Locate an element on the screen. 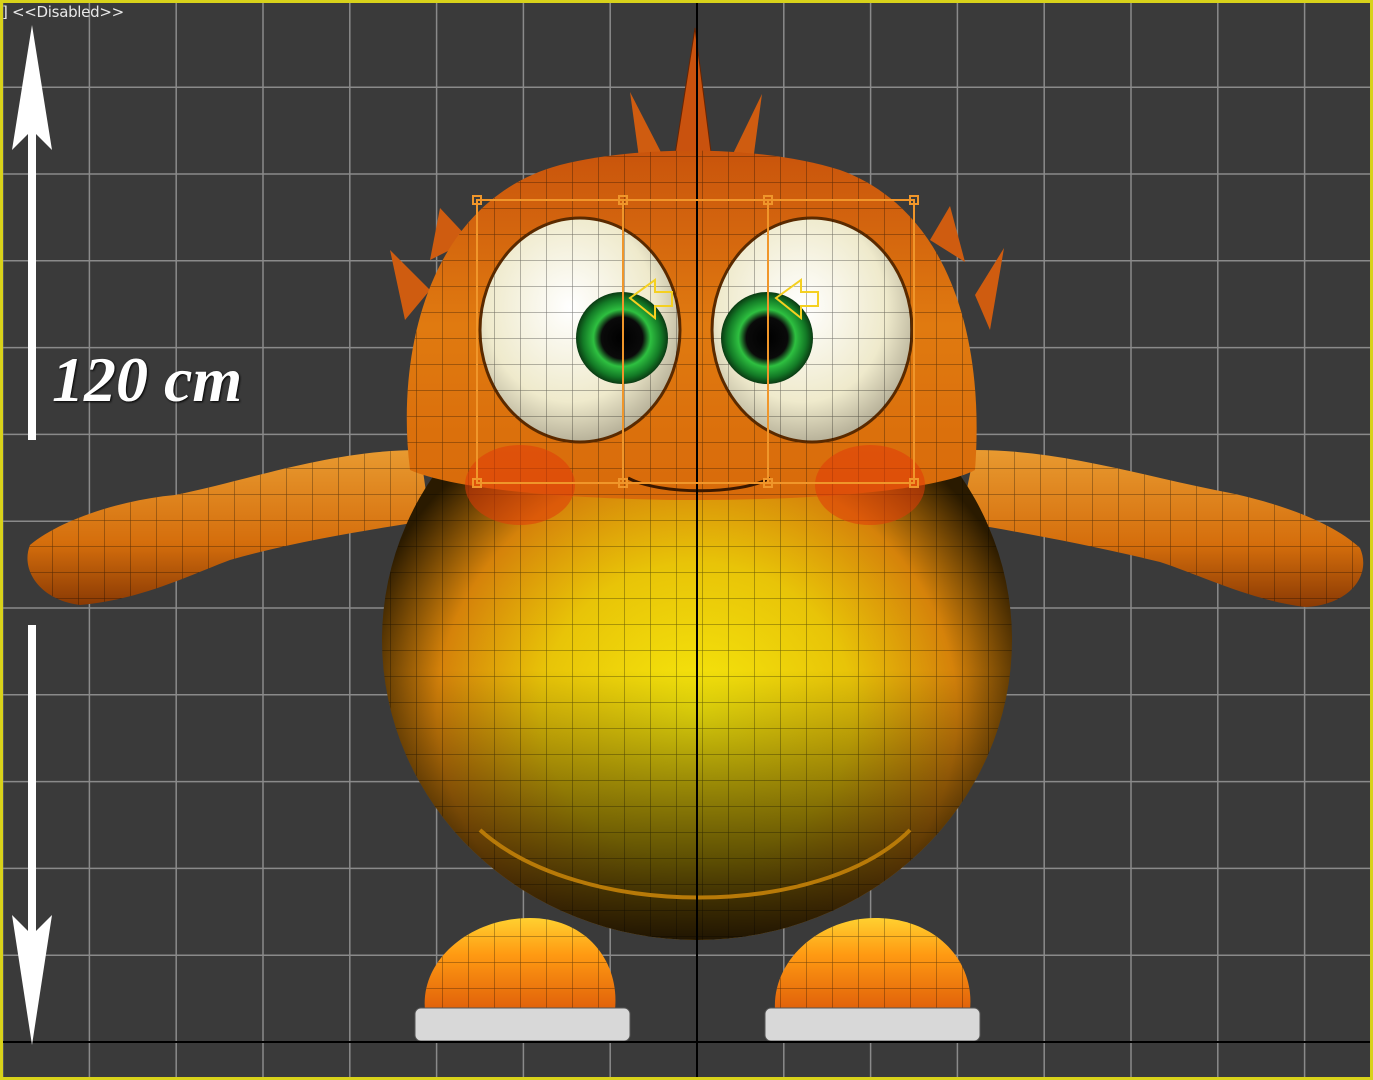 Image resolution: width=1373 pixels, height=1080 pixels. left-arm is located at coordinates (228, 527).